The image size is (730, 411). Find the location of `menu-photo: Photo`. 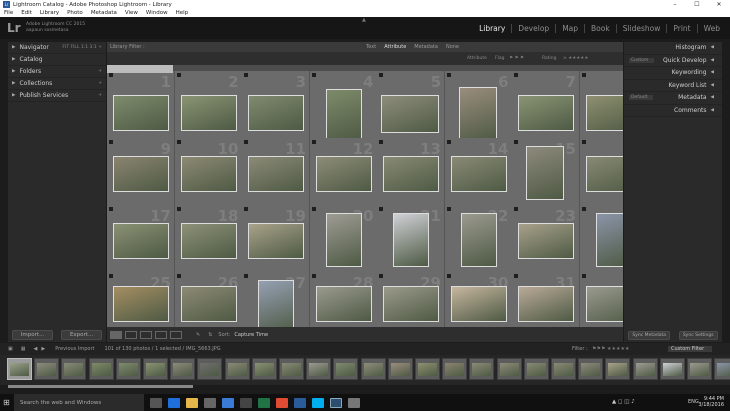

menu-photo: Photo is located at coordinates (75, 13).